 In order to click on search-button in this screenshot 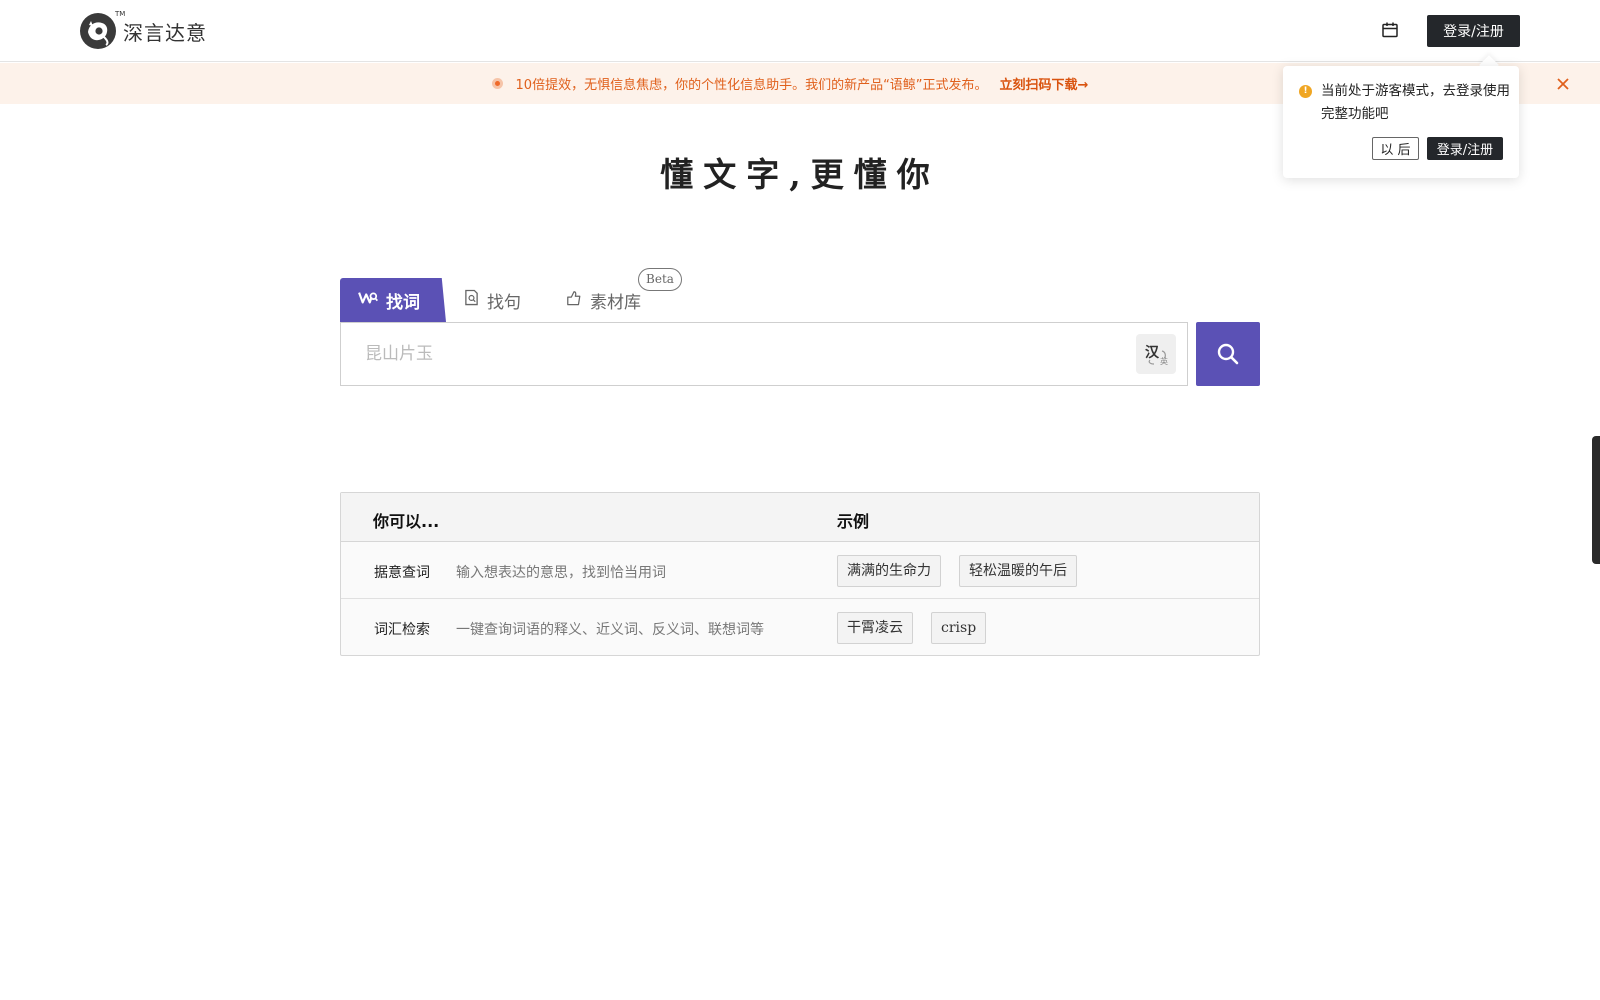, I will do `click(1228, 354)`.